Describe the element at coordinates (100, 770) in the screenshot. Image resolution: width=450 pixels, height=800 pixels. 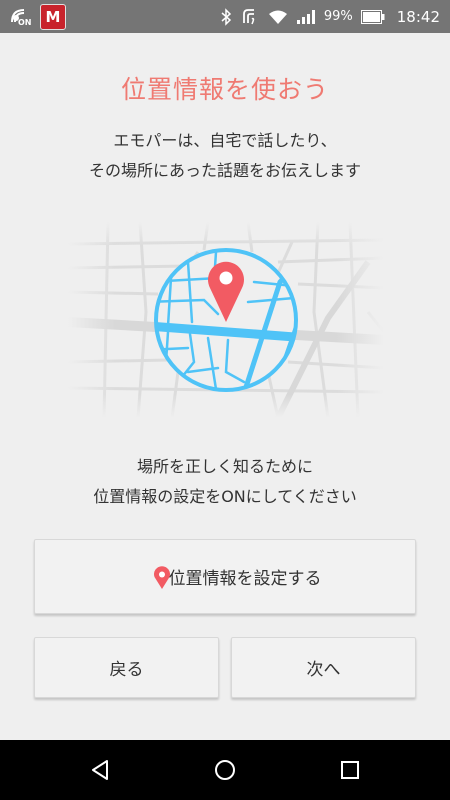
I see `back-icon` at that location.